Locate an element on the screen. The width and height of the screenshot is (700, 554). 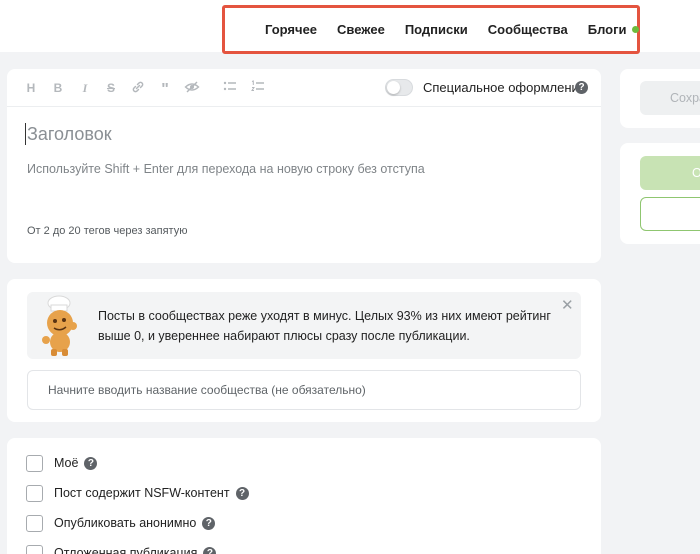
post-title-input: Заголовок is located at coordinates (295, 134).